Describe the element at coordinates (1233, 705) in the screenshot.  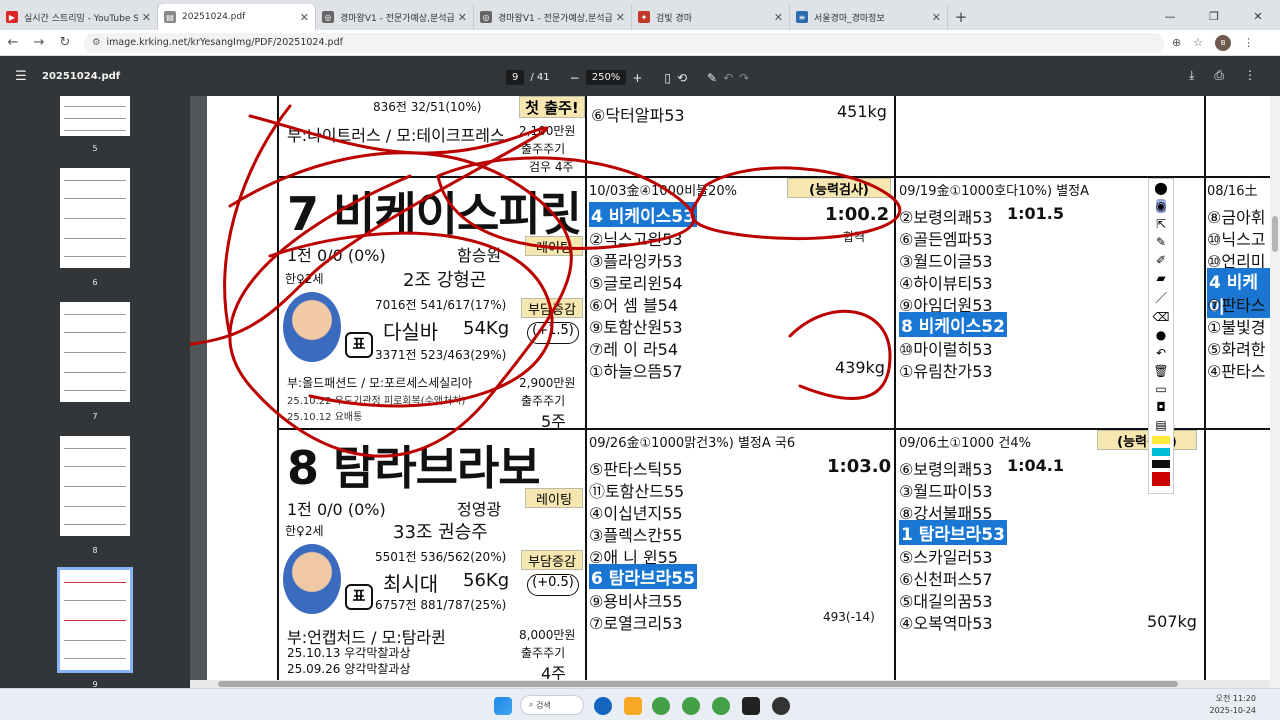
I see `system-clock: 오전 11:20 2025-10-24` at that location.